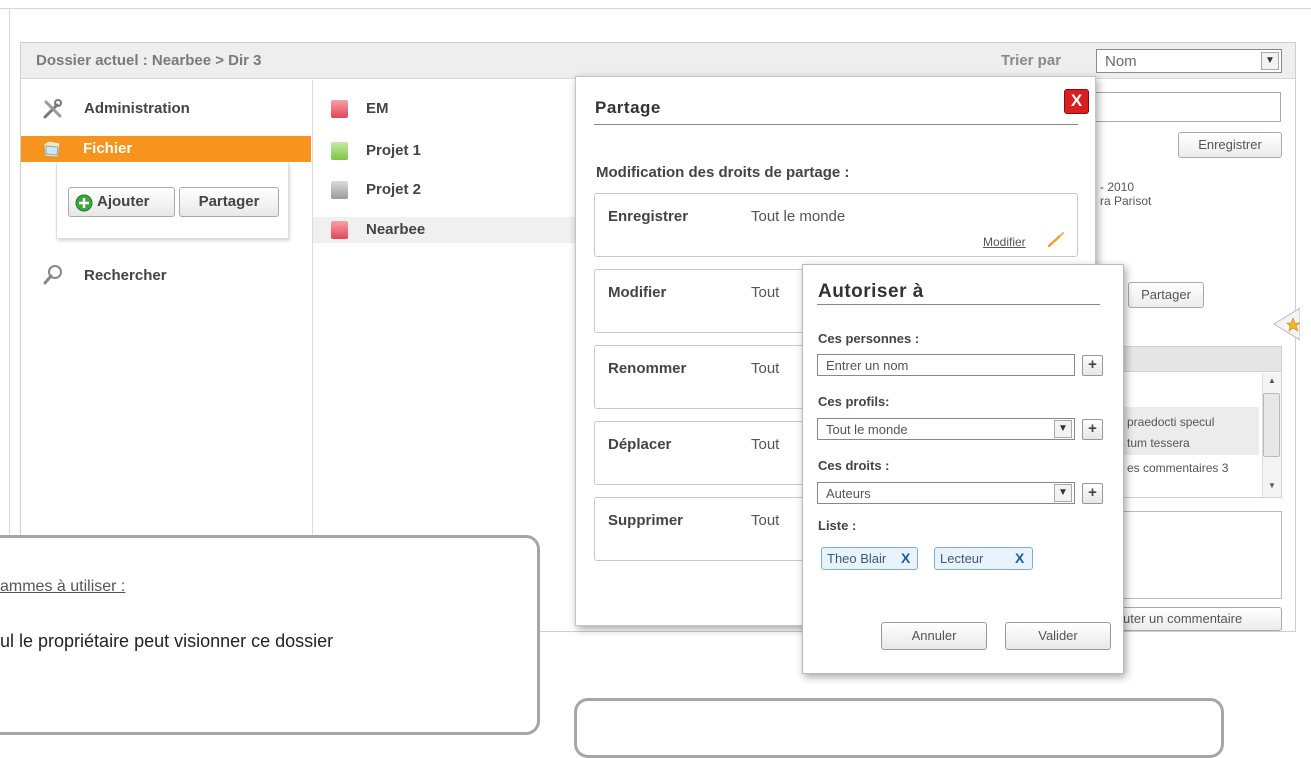  I want to click on add-person-button: +, so click(1092, 365).